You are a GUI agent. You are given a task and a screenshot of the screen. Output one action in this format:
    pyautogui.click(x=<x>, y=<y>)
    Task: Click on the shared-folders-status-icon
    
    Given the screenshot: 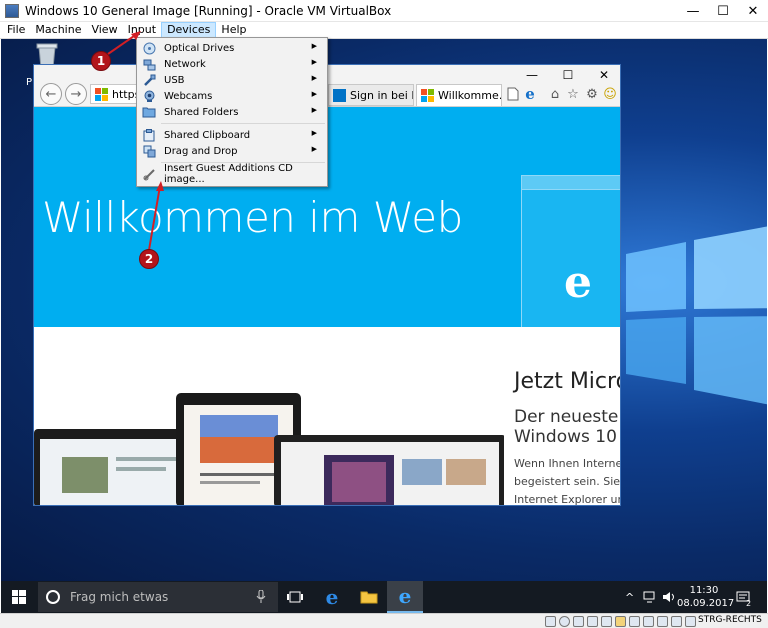 What is the action you would take?
    pyautogui.click(x=620, y=621)
    